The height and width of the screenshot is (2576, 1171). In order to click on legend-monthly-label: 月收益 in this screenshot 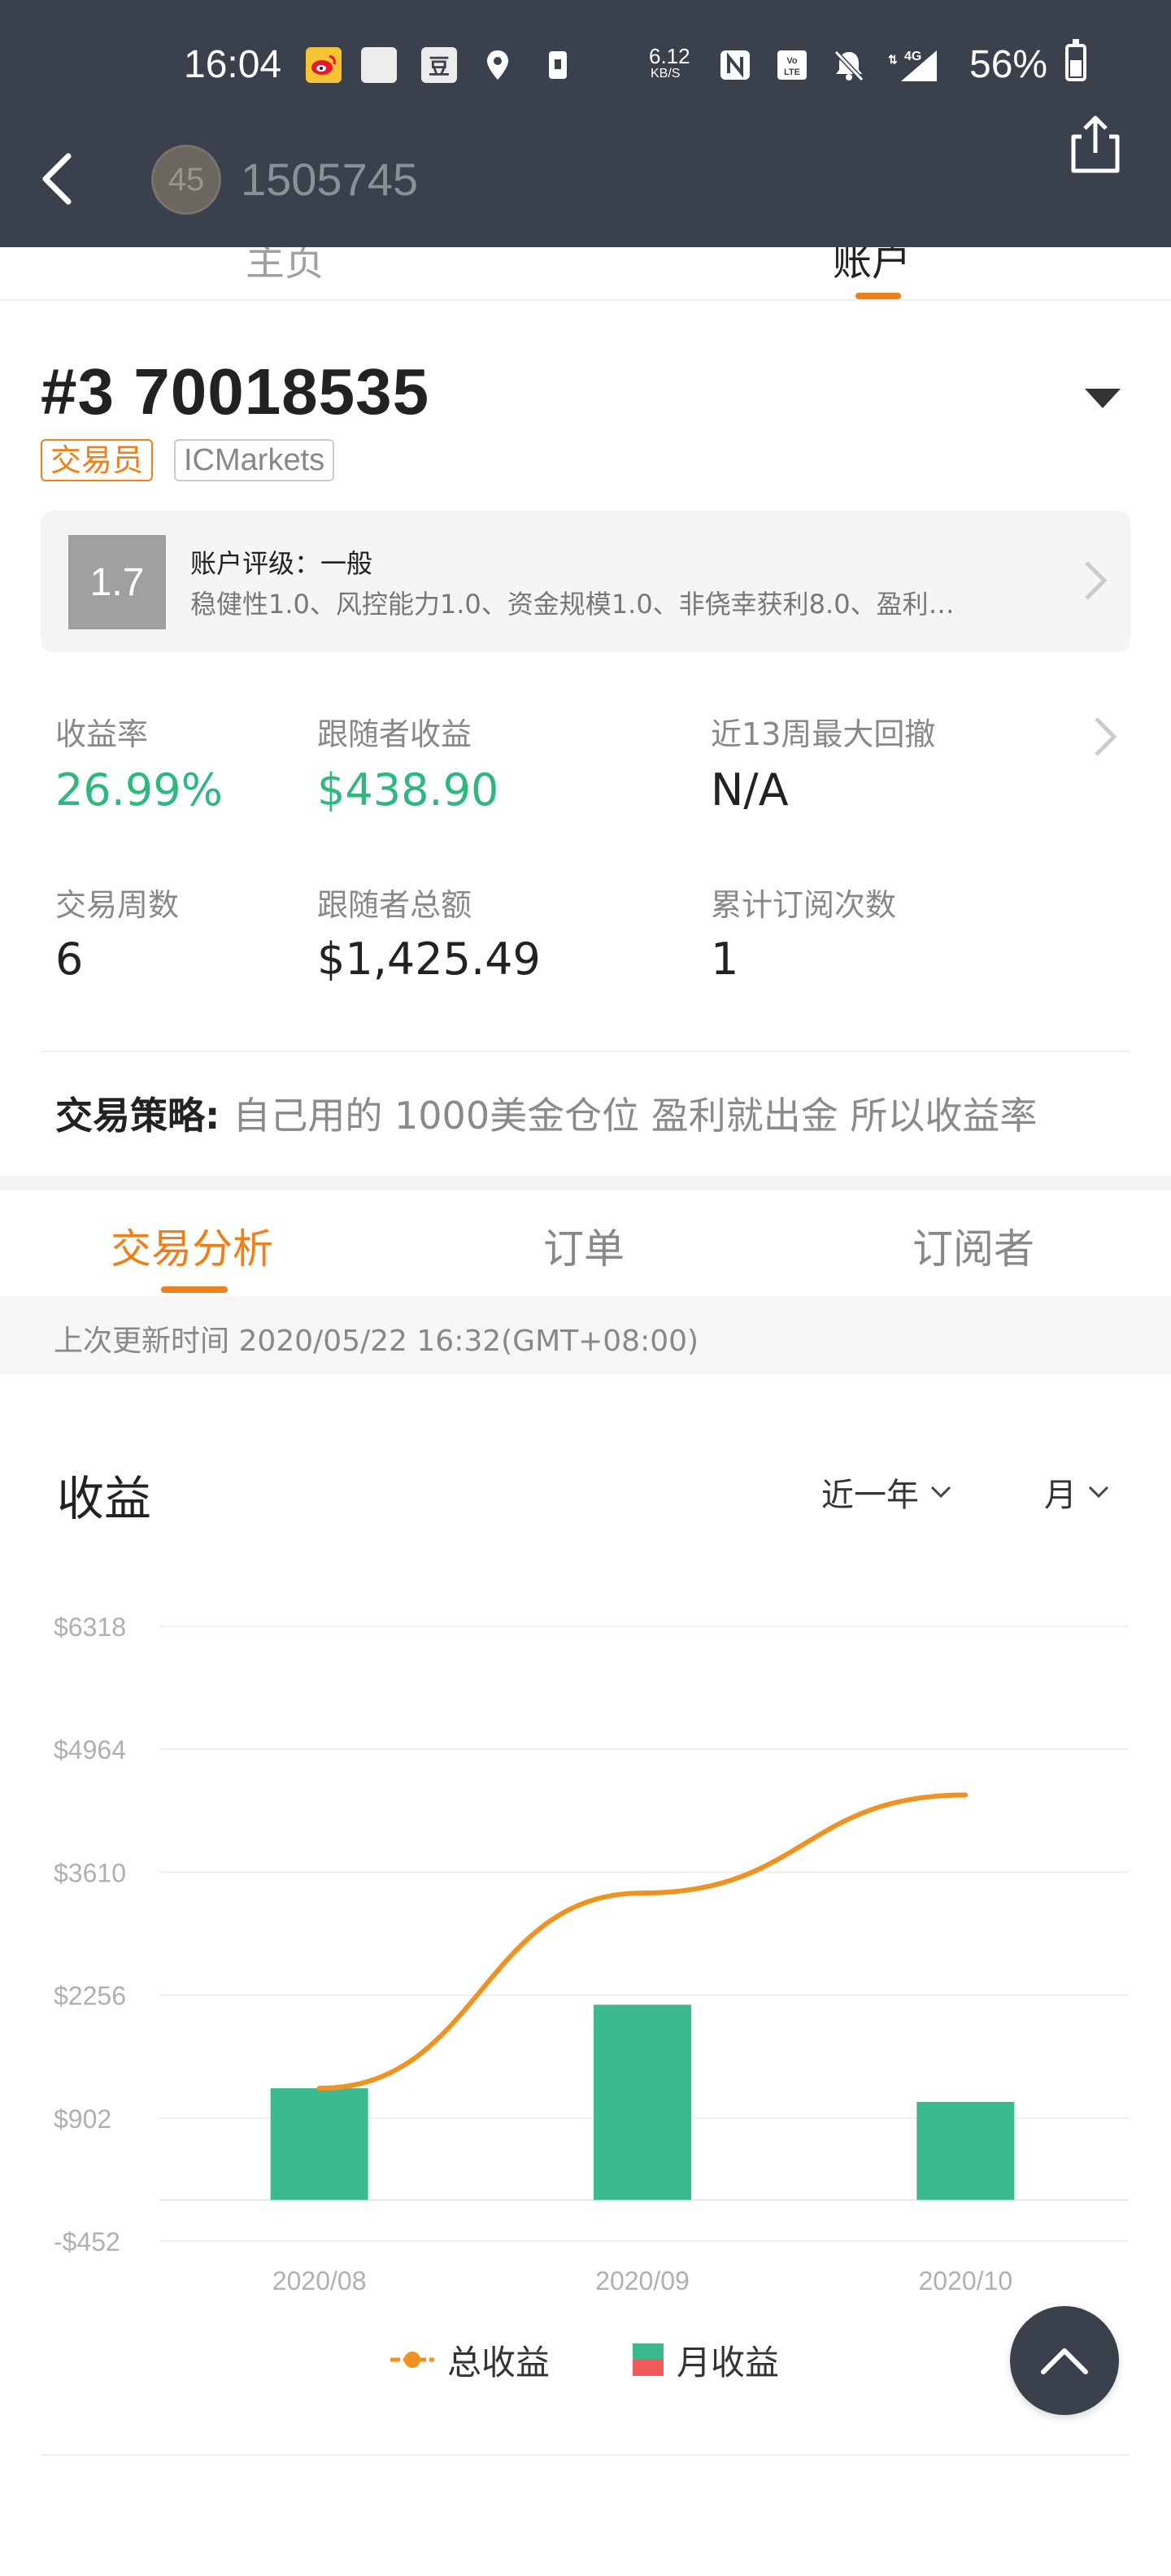, I will do `click(728, 2362)`.